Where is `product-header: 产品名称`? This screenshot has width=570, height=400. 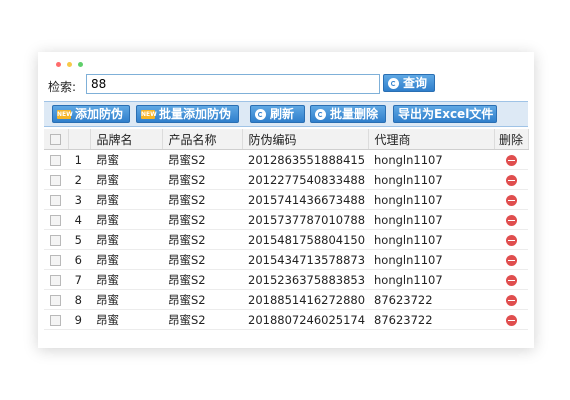
product-header: 产品名称 is located at coordinates (202, 139).